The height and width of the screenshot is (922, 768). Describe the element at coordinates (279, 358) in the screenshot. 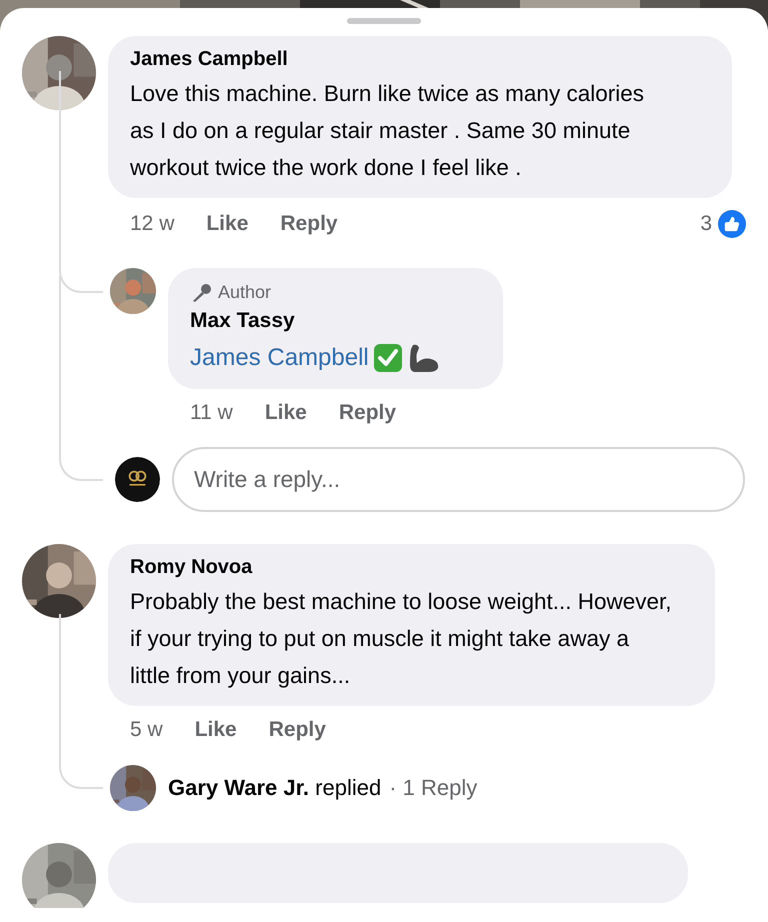

I see `mention-link: James Campbell` at that location.